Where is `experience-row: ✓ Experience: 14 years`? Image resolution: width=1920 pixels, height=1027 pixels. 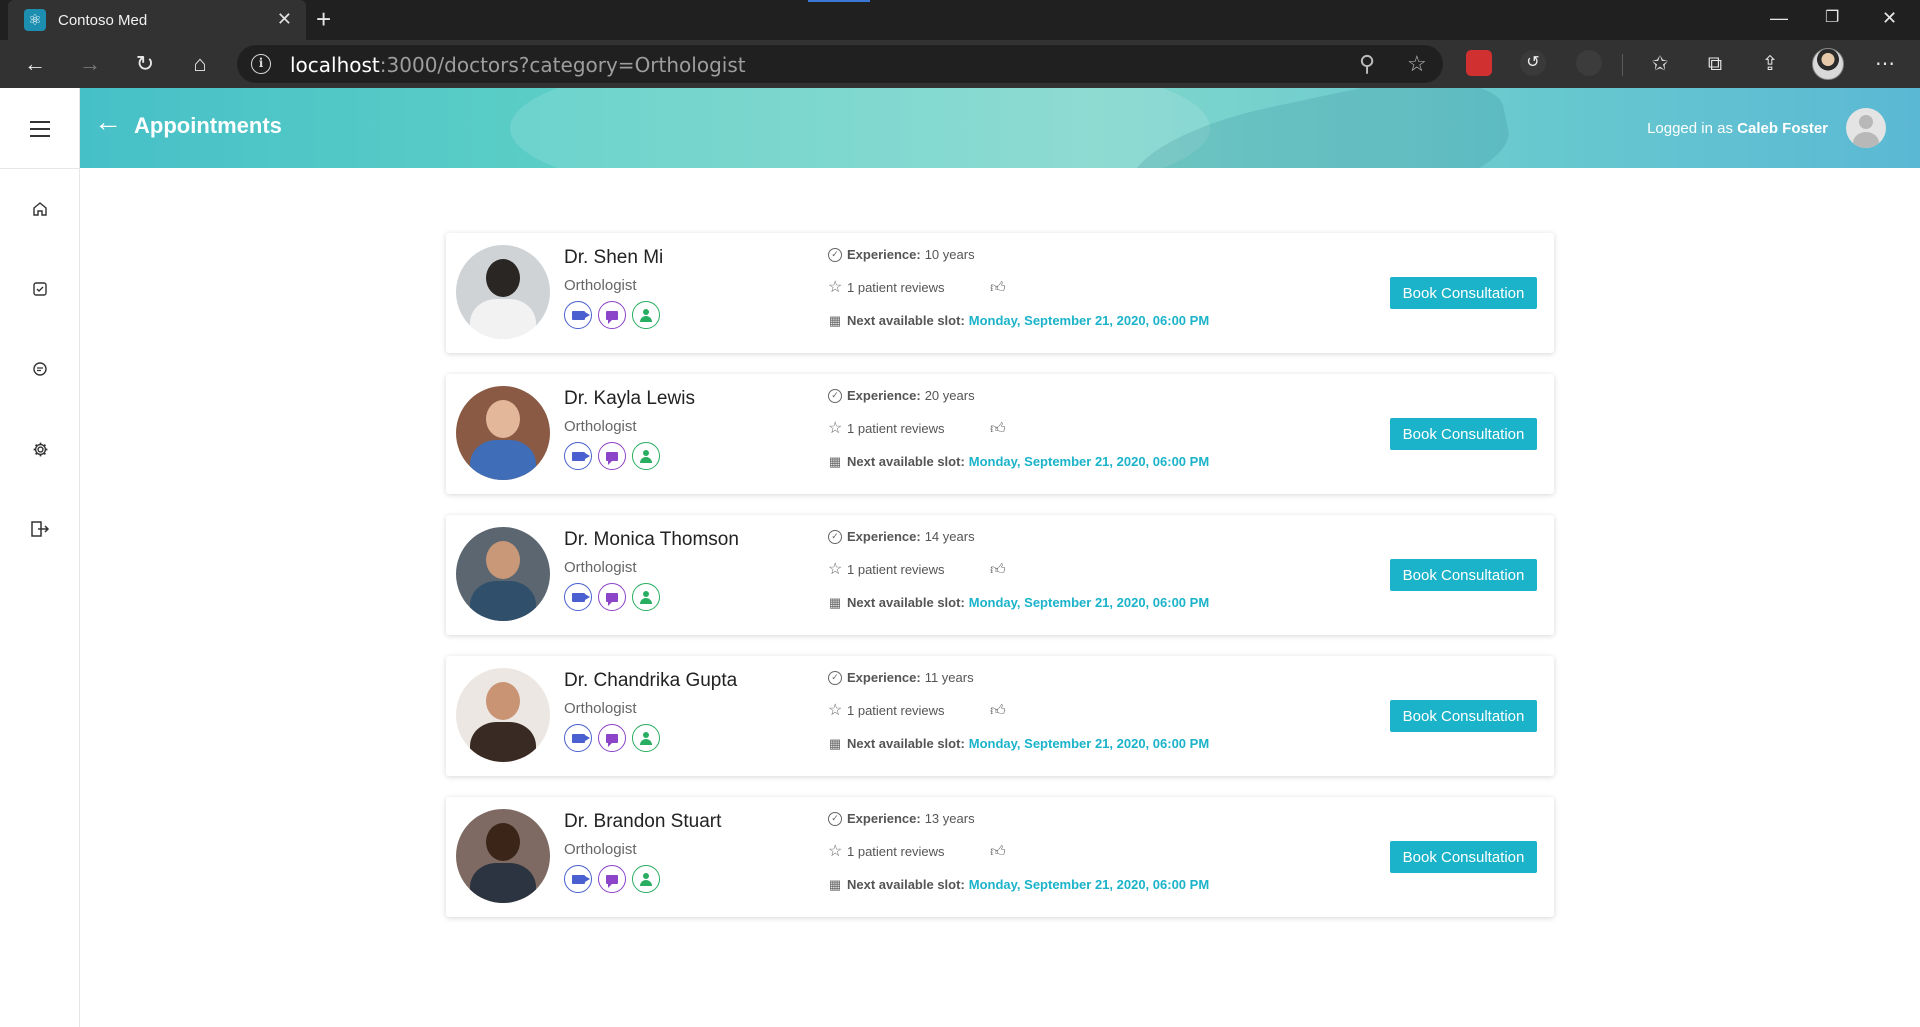
experience-row: ✓ Experience: 14 years is located at coordinates (901, 536).